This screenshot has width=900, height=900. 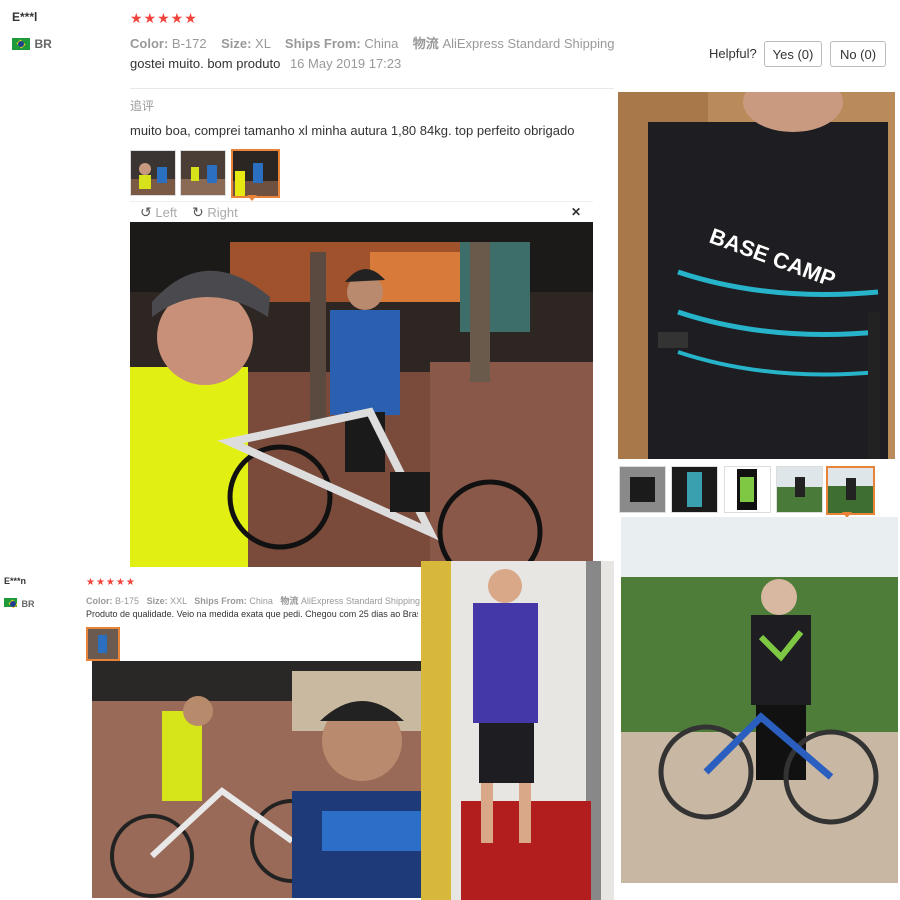 What do you see at coordinates (222, 212) in the screenshot?
I see `rotate-right-label: Right` at bounding box center [222, 212].